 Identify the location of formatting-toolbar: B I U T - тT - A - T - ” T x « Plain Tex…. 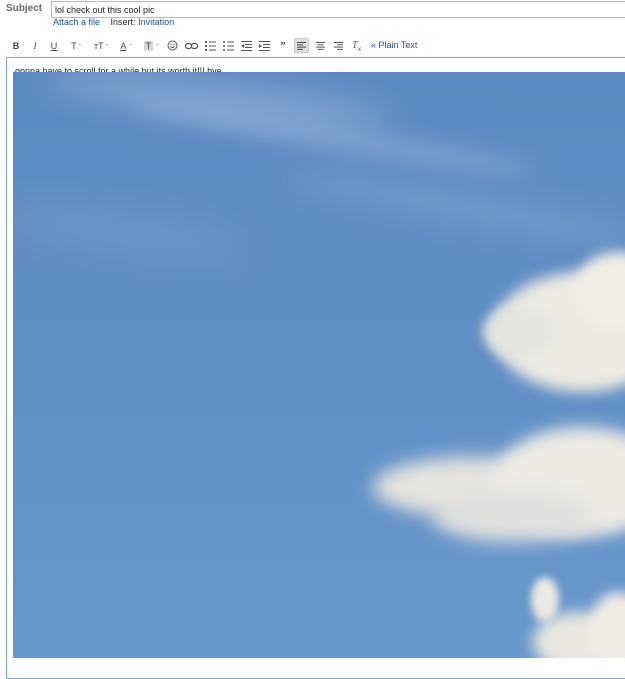
(315, 46).